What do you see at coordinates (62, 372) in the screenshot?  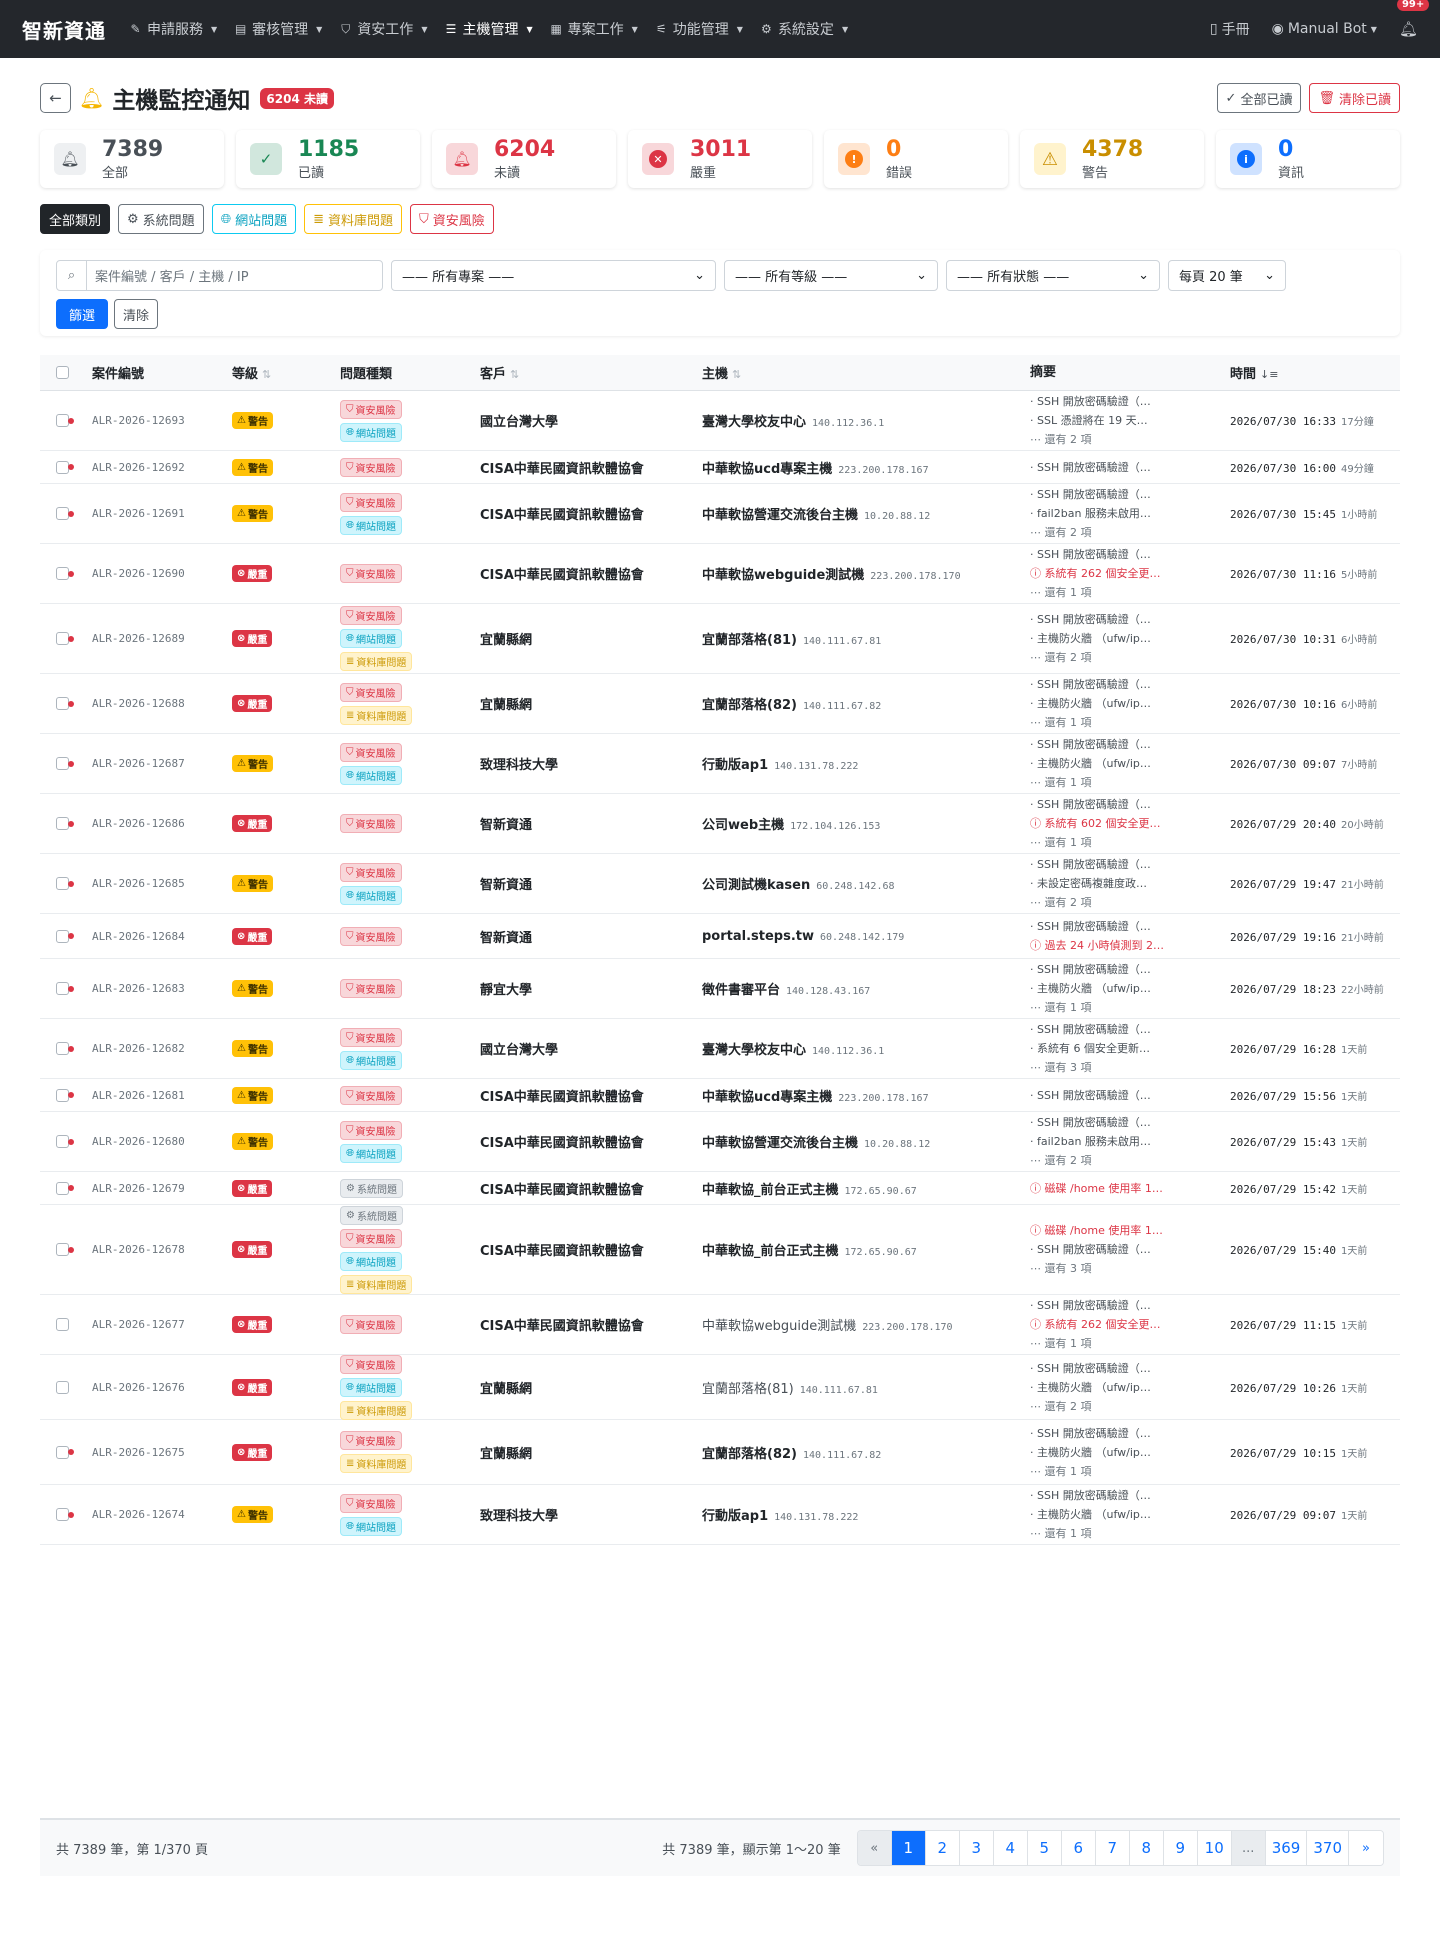 I see `select-all-checkbox` at bounding box center [62, 372].